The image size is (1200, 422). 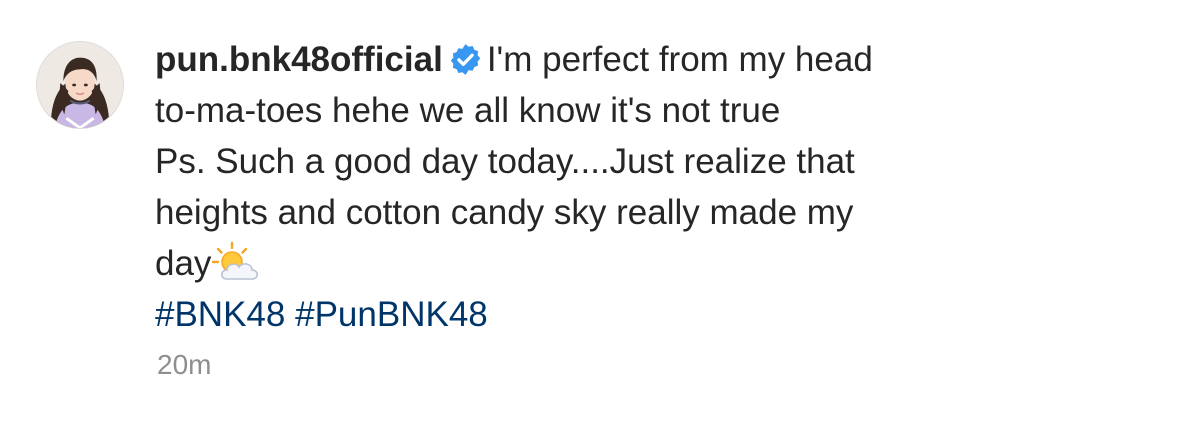 I want to click on caption-line-1: I'm perfect from my head, so click(x=679, y=59).